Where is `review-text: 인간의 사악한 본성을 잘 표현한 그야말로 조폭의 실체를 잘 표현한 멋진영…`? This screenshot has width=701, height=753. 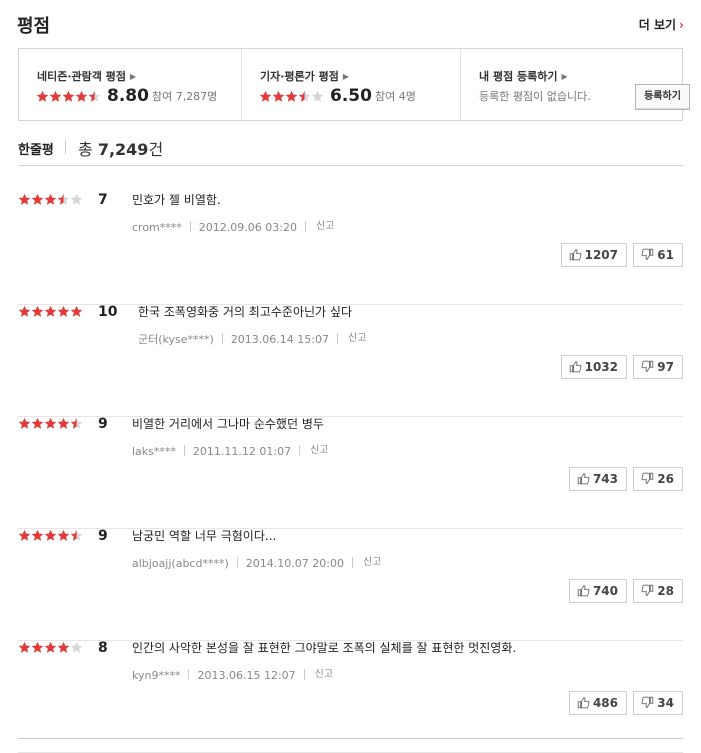
review-text: 인간의 사악한 본성을 잘 표현한 그야말로 조폭의 실체를 잘 표현한 멋진영… is located at coordinates (324, 648).